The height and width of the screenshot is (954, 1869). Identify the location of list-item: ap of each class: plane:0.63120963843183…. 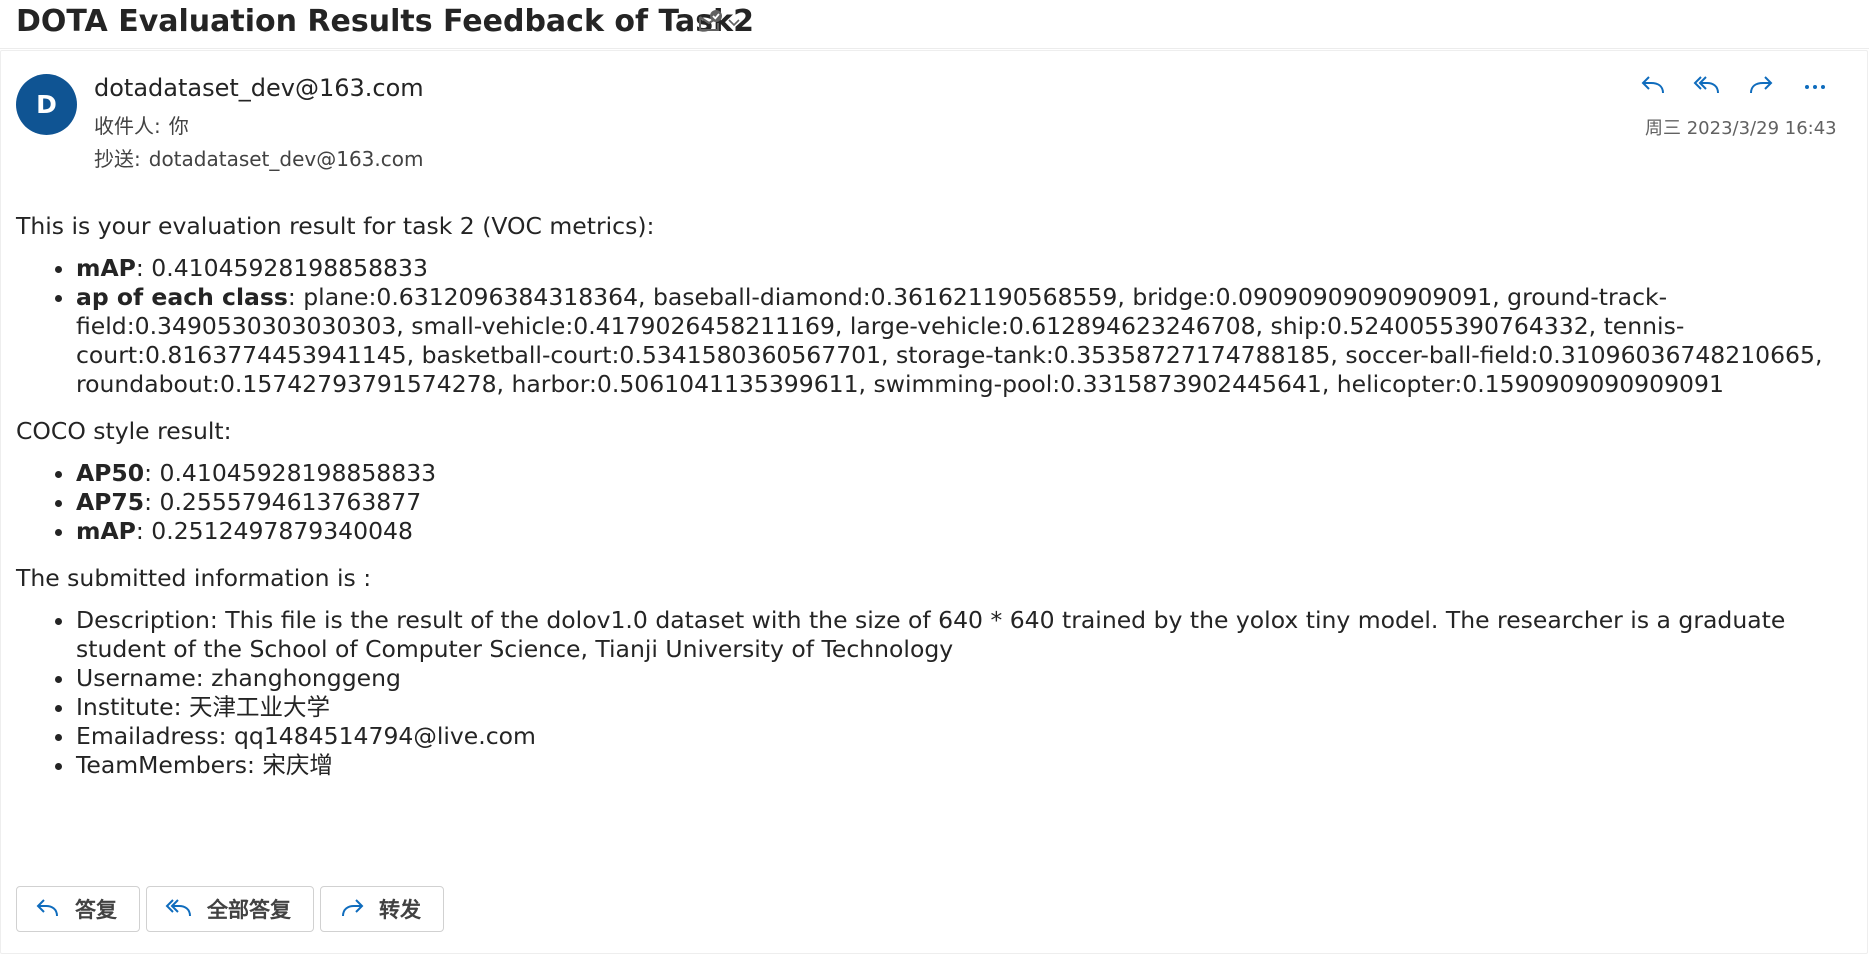
(961, 341).